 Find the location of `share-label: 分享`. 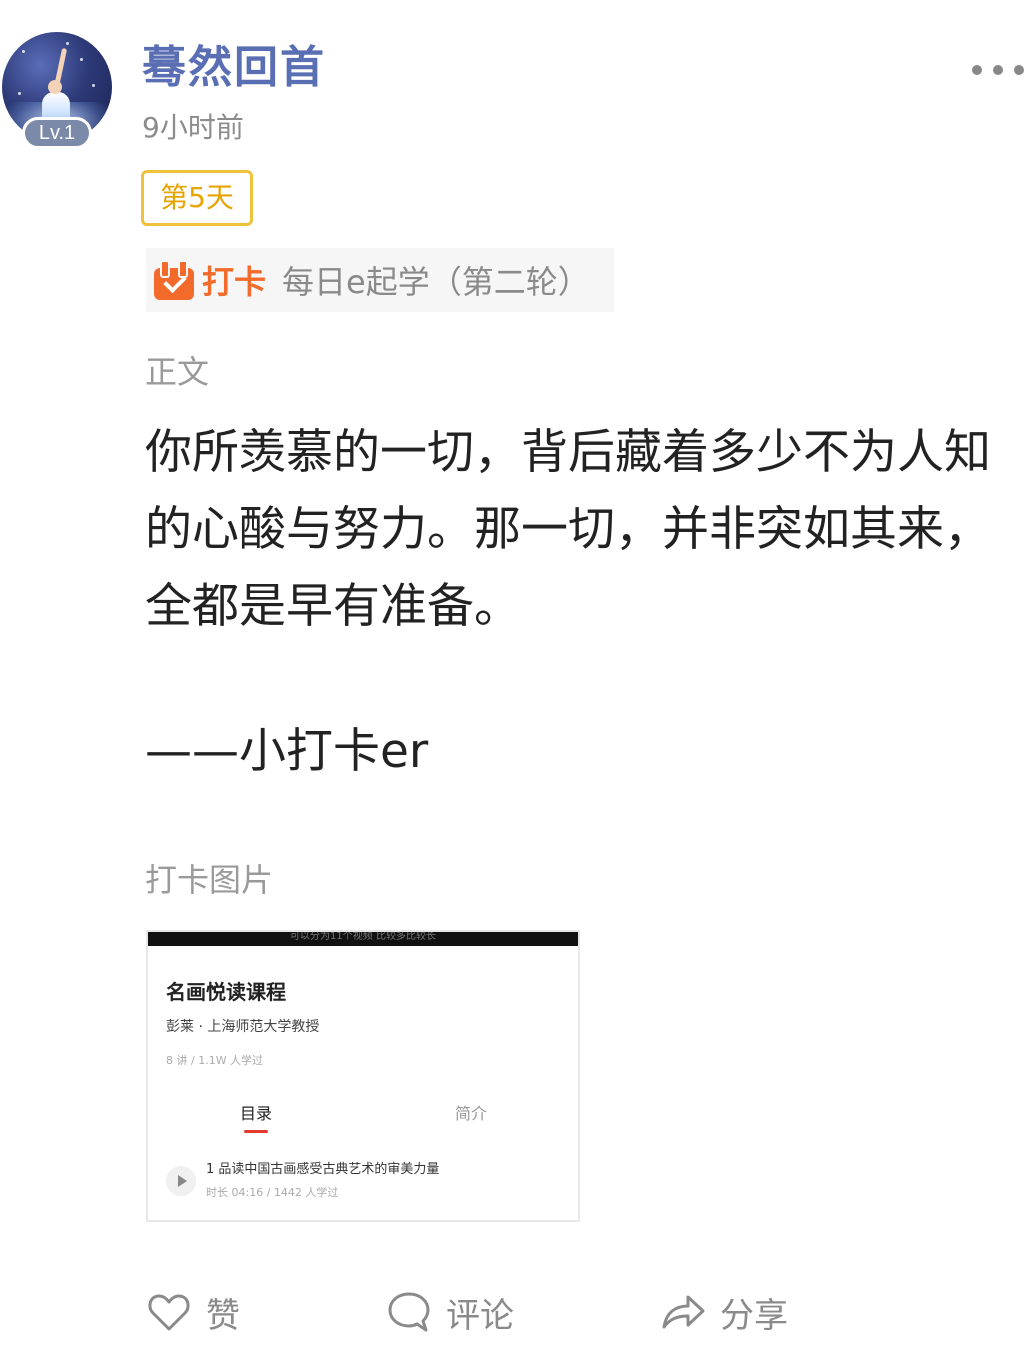

share-label: 分享 is located at coordinates (754, 1315).